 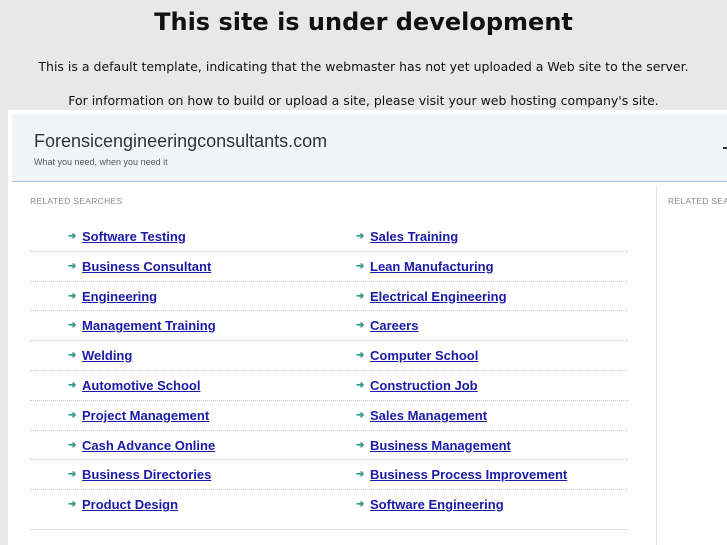 I want to click on related-search-link: Automotive School, so click(x=141, y=385).